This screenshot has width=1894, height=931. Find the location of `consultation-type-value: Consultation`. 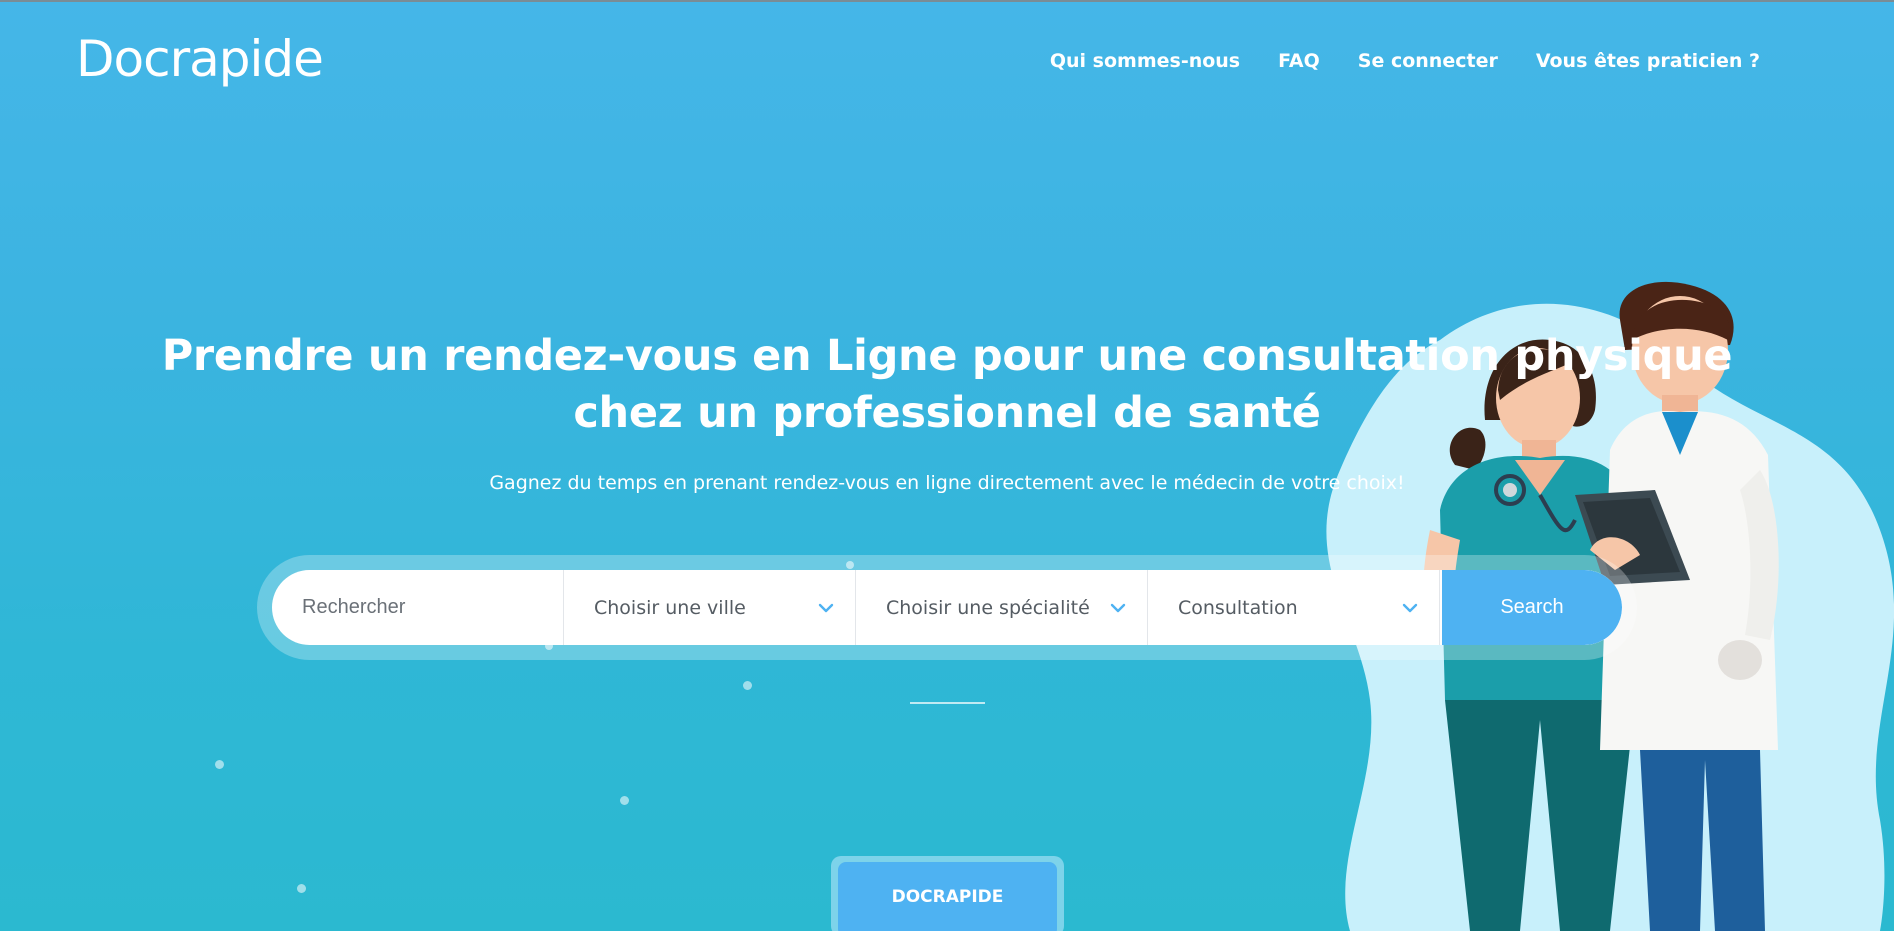

consultation-type-value: Consultation is located at coordinates (1238, 607).